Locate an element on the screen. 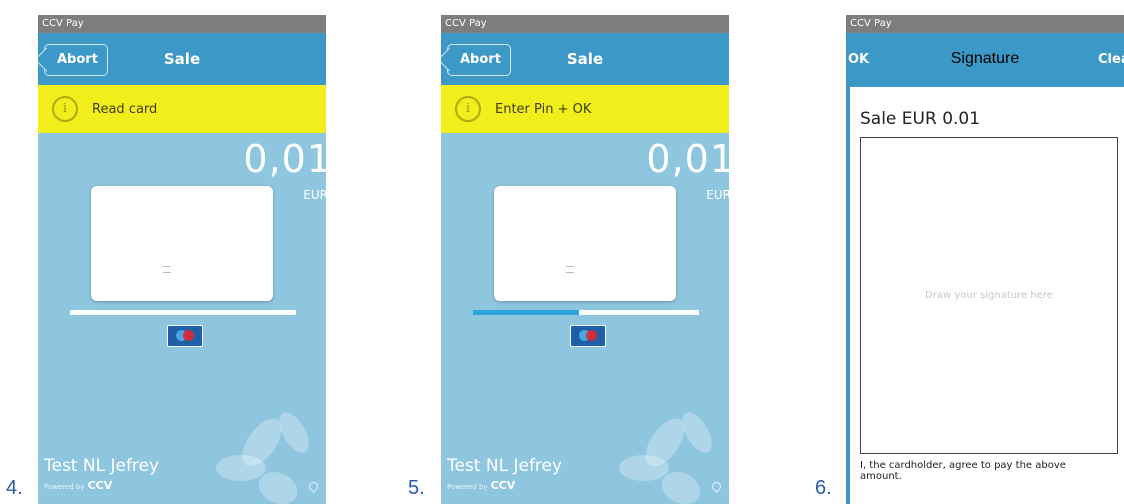 The width and height of the screenshot is (1124, 504). sale-heading: Sale EUR 0.01 is located at coordinates (920, 119).